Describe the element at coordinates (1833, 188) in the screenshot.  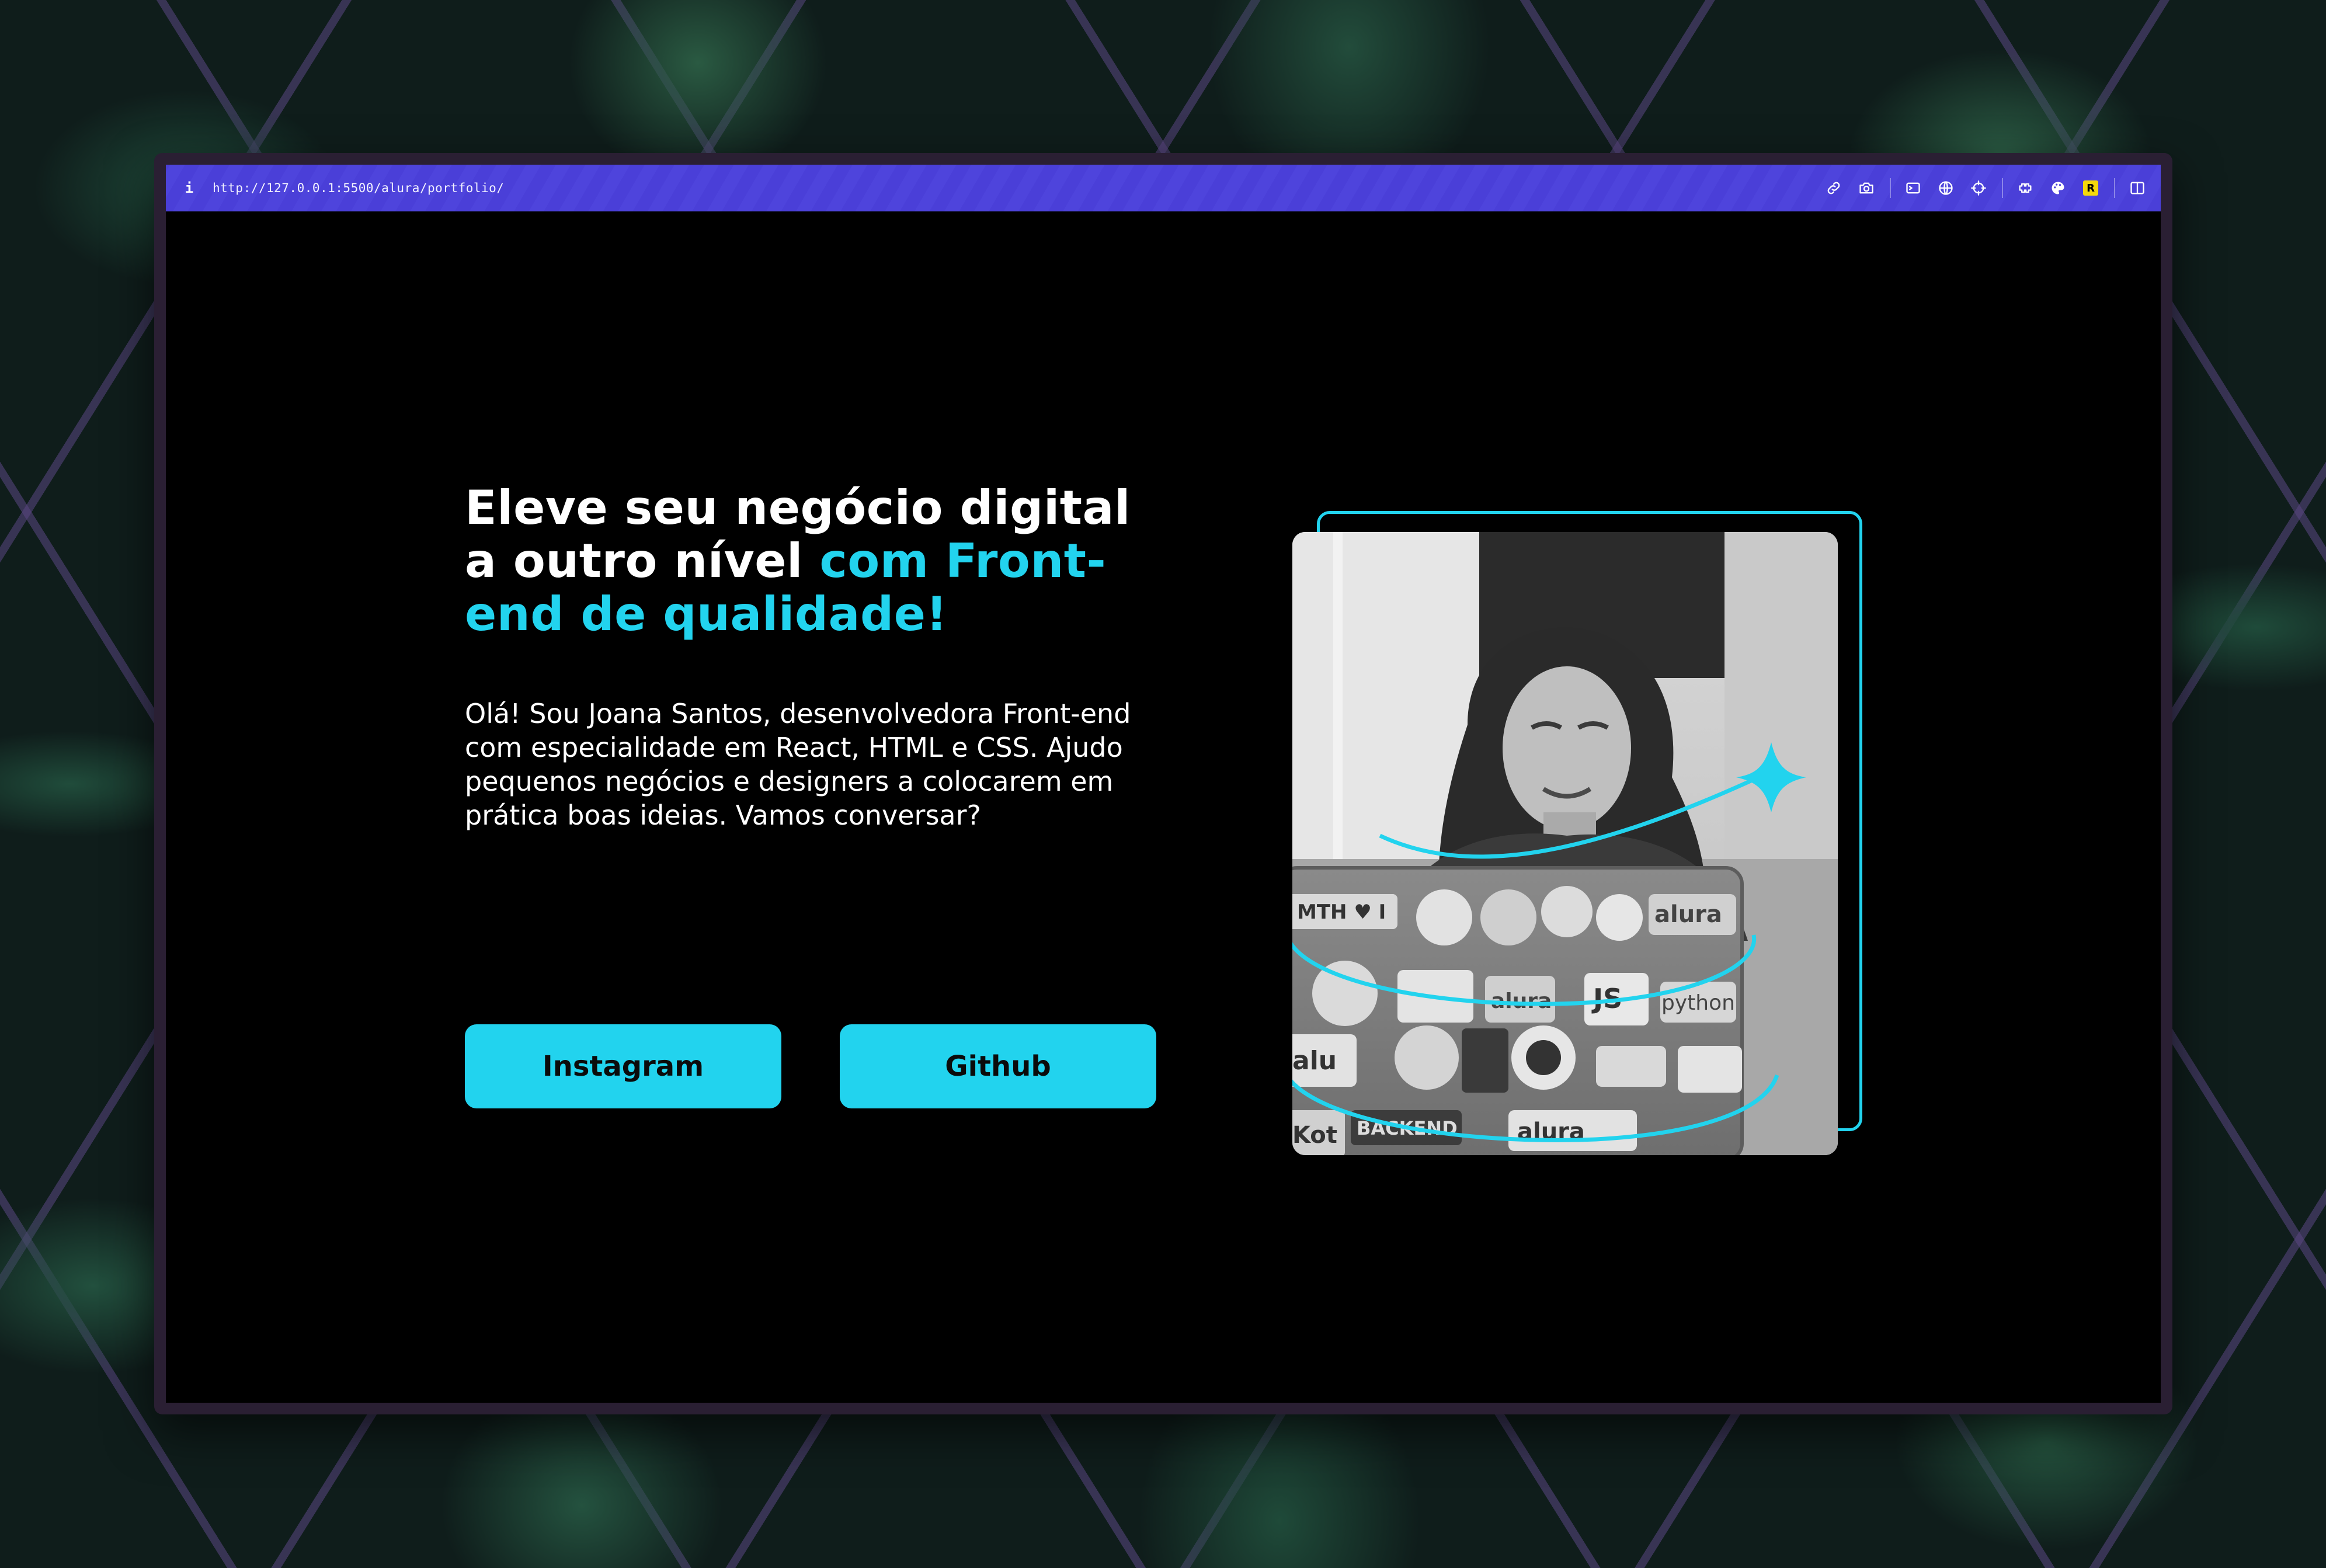
I see `link-icon` at that location.